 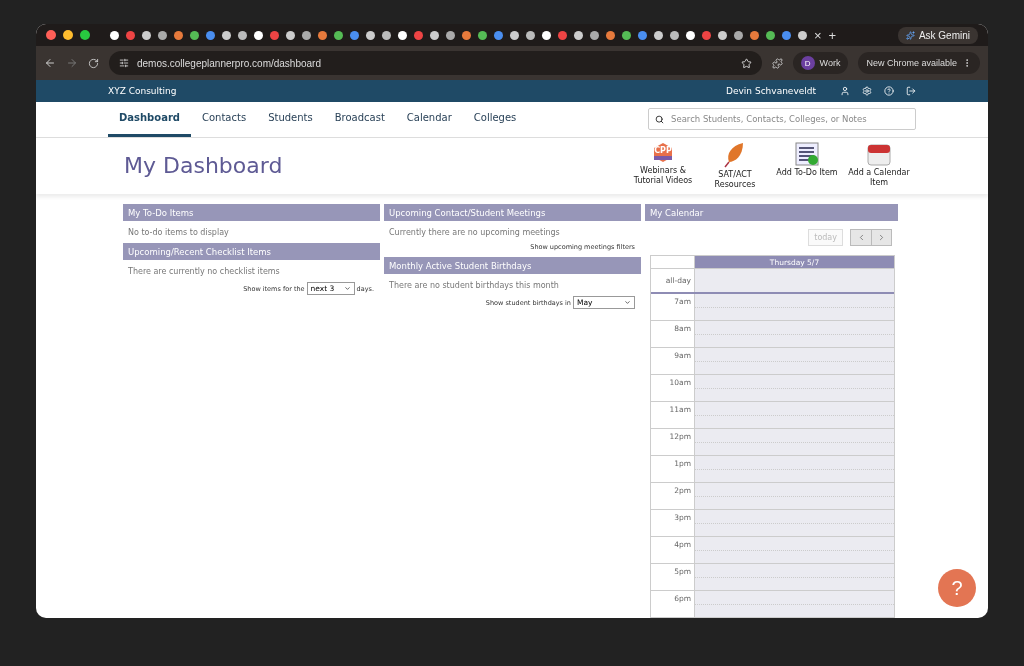 I want to click on company-name: XYZ Consulting, so click(x=142, y=90).